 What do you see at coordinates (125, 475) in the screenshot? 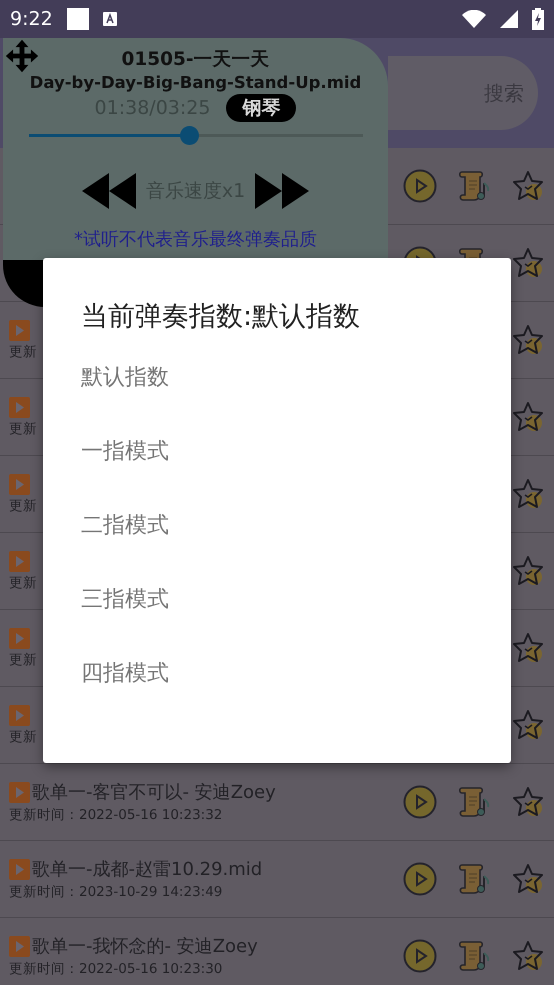
I see `dialog-option: 一指模式` at bounding box center [125, 475].